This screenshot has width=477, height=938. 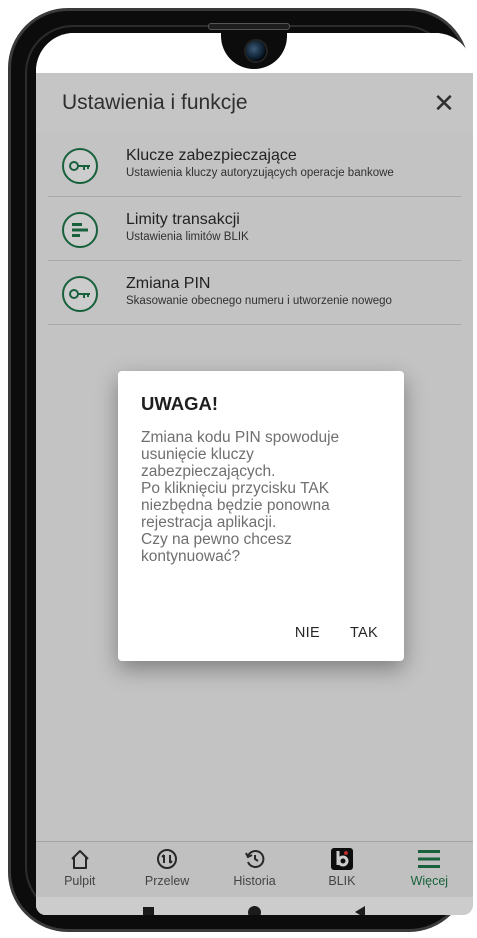 What do you see at coordinates (307, 633) in the screenshot?
I see `no-button: NIE` at bounding box center [307, 633].